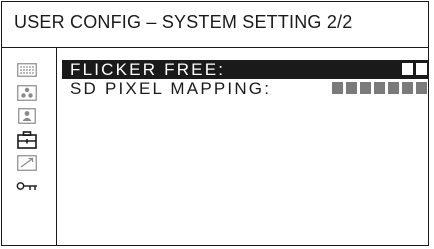 This screenshot has width=434, height=249. I want to click on menu-item-sd-pixel-mapping: SD PIXEL MAPPING:, so click(245, 88).